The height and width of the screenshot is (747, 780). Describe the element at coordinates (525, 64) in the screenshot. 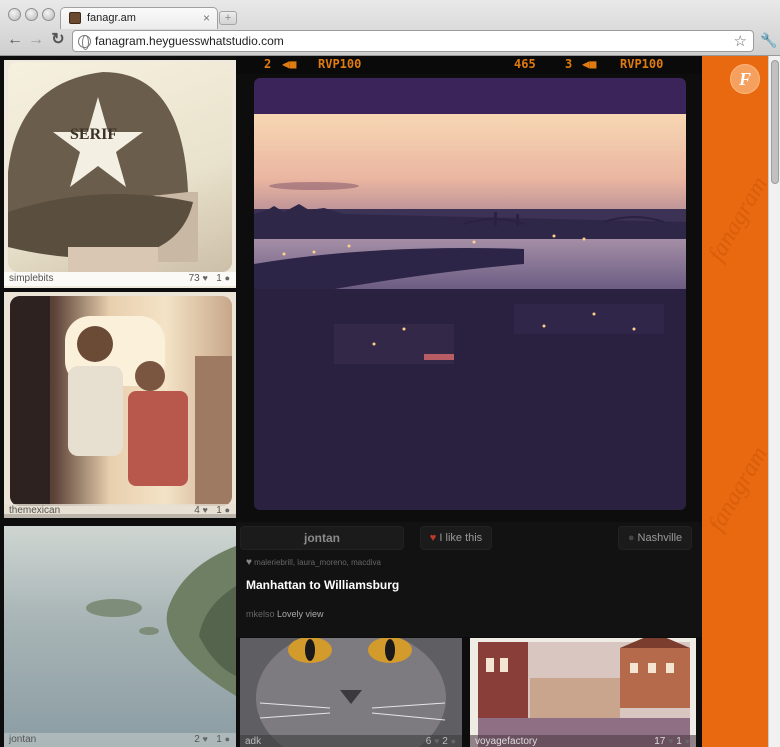

I see `film-number: 465` at that location.